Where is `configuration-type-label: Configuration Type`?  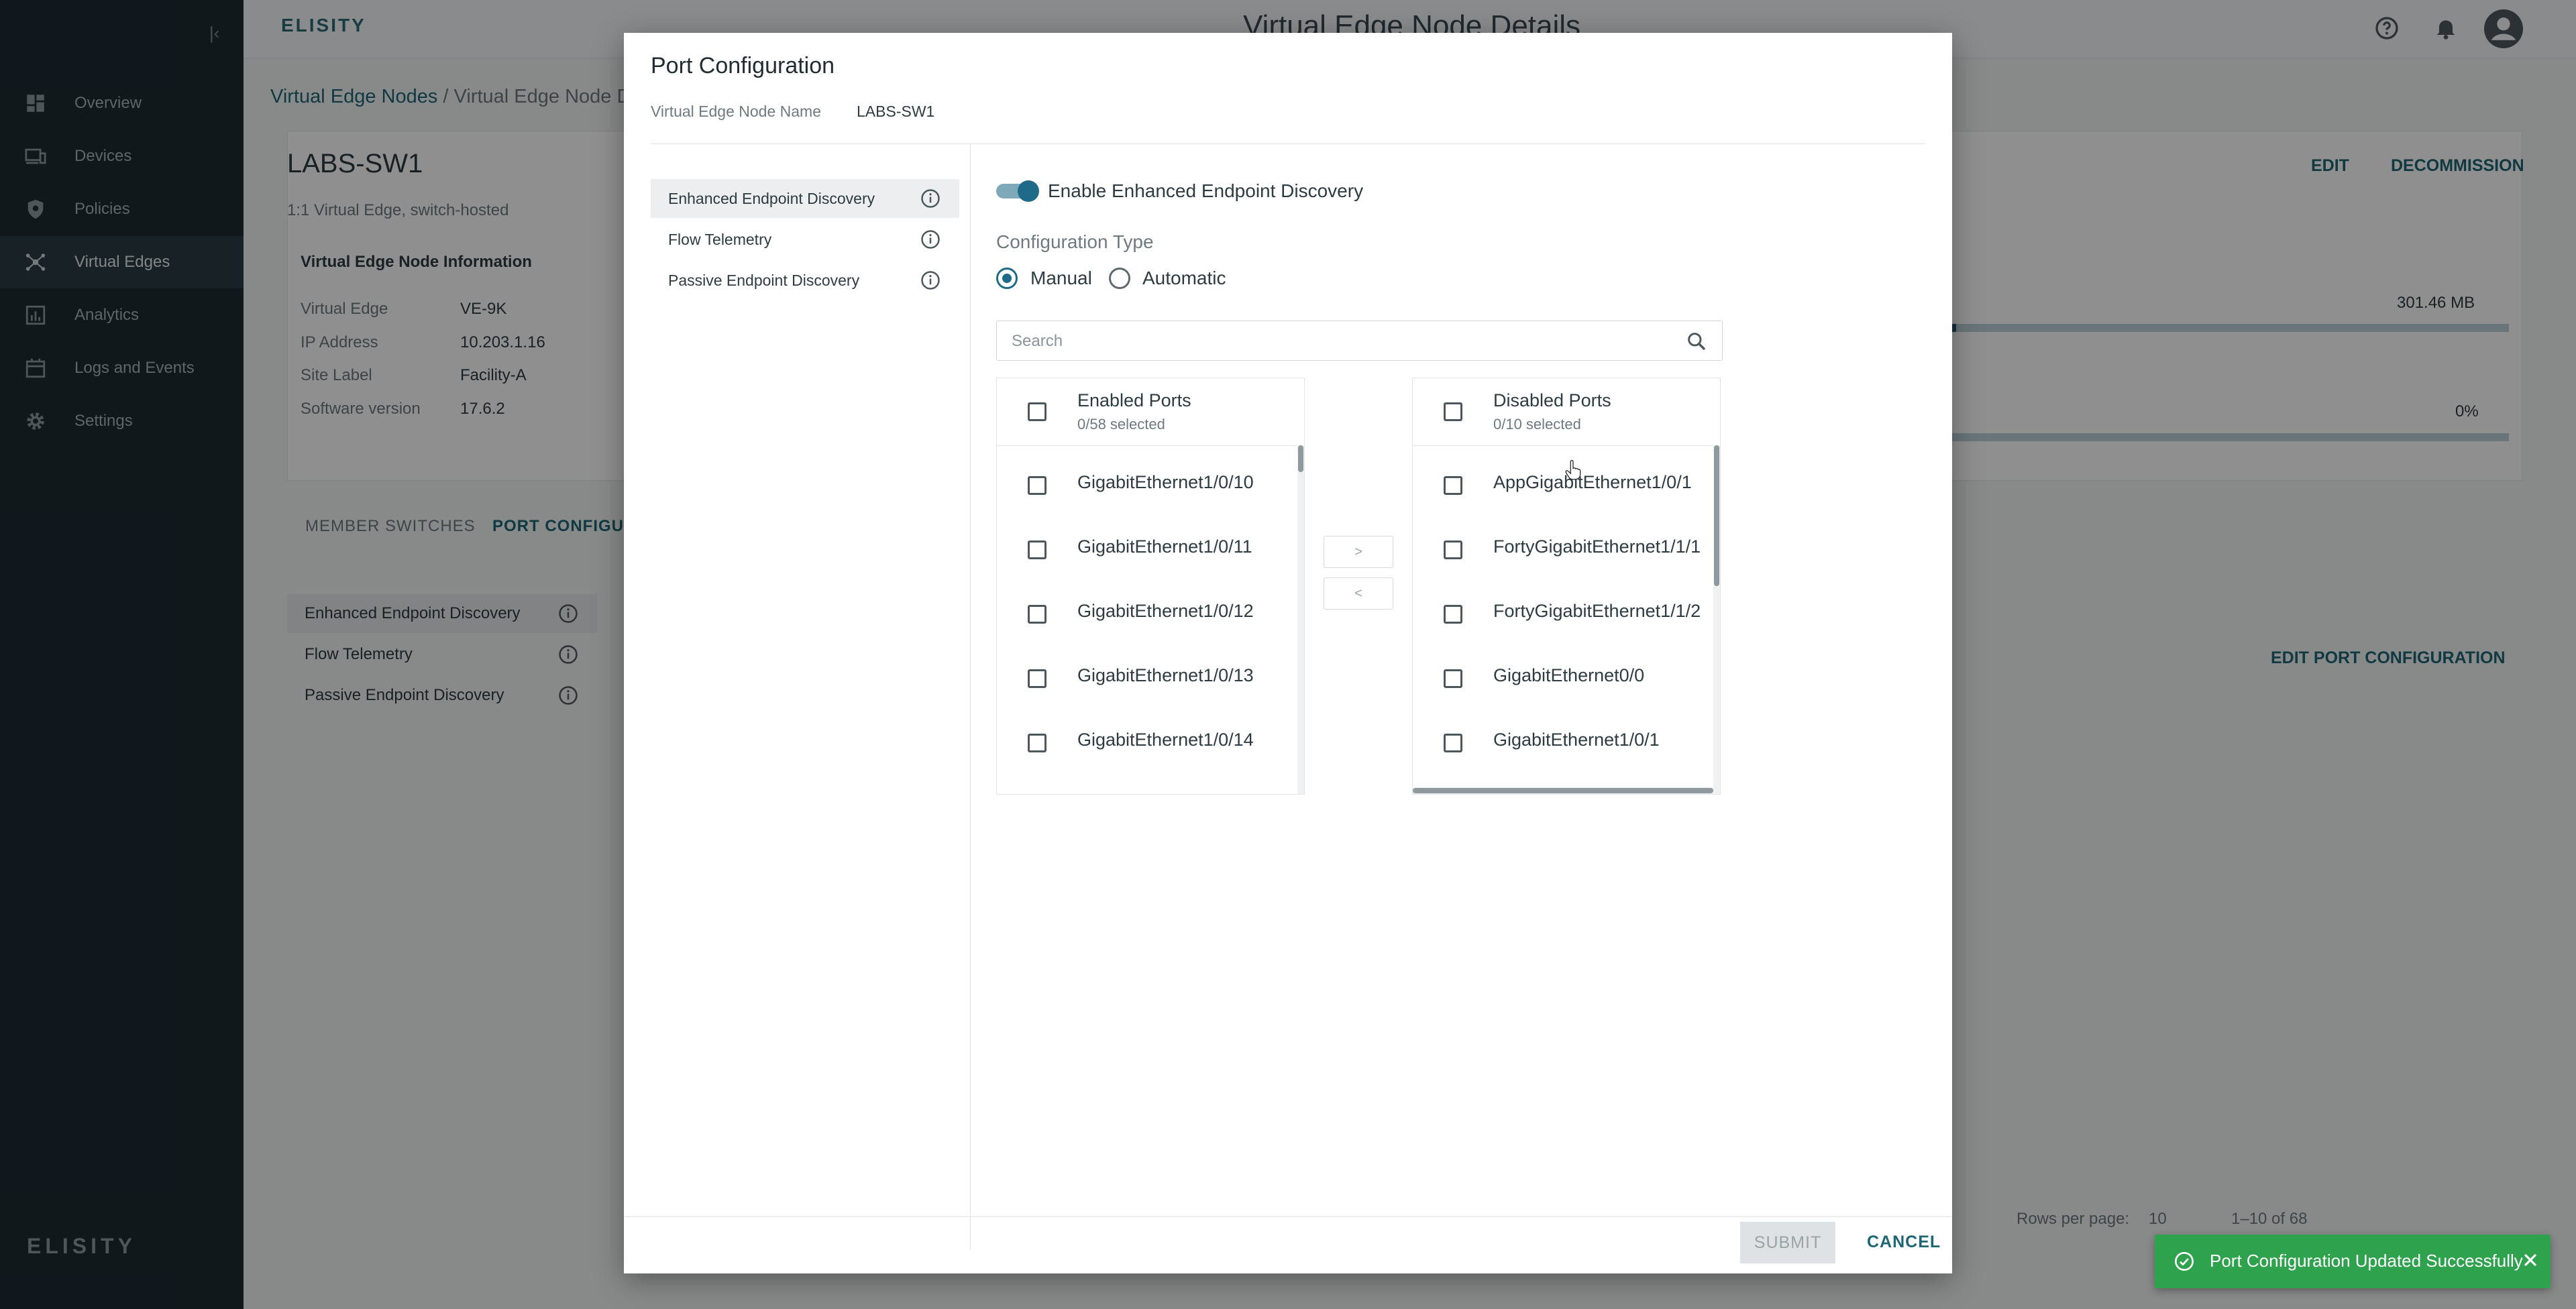
configuration-type-label: Configuration Type is located at coordinates (1075, 241).